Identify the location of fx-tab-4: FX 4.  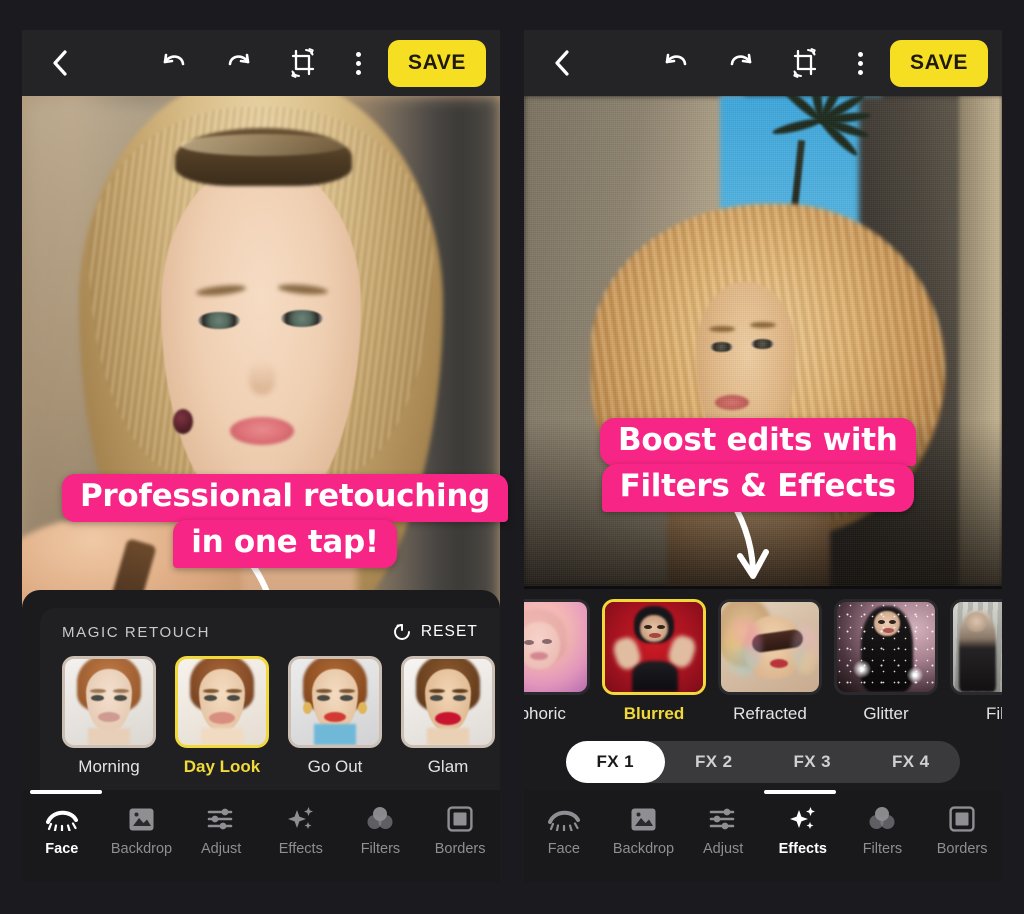
(911, 762).